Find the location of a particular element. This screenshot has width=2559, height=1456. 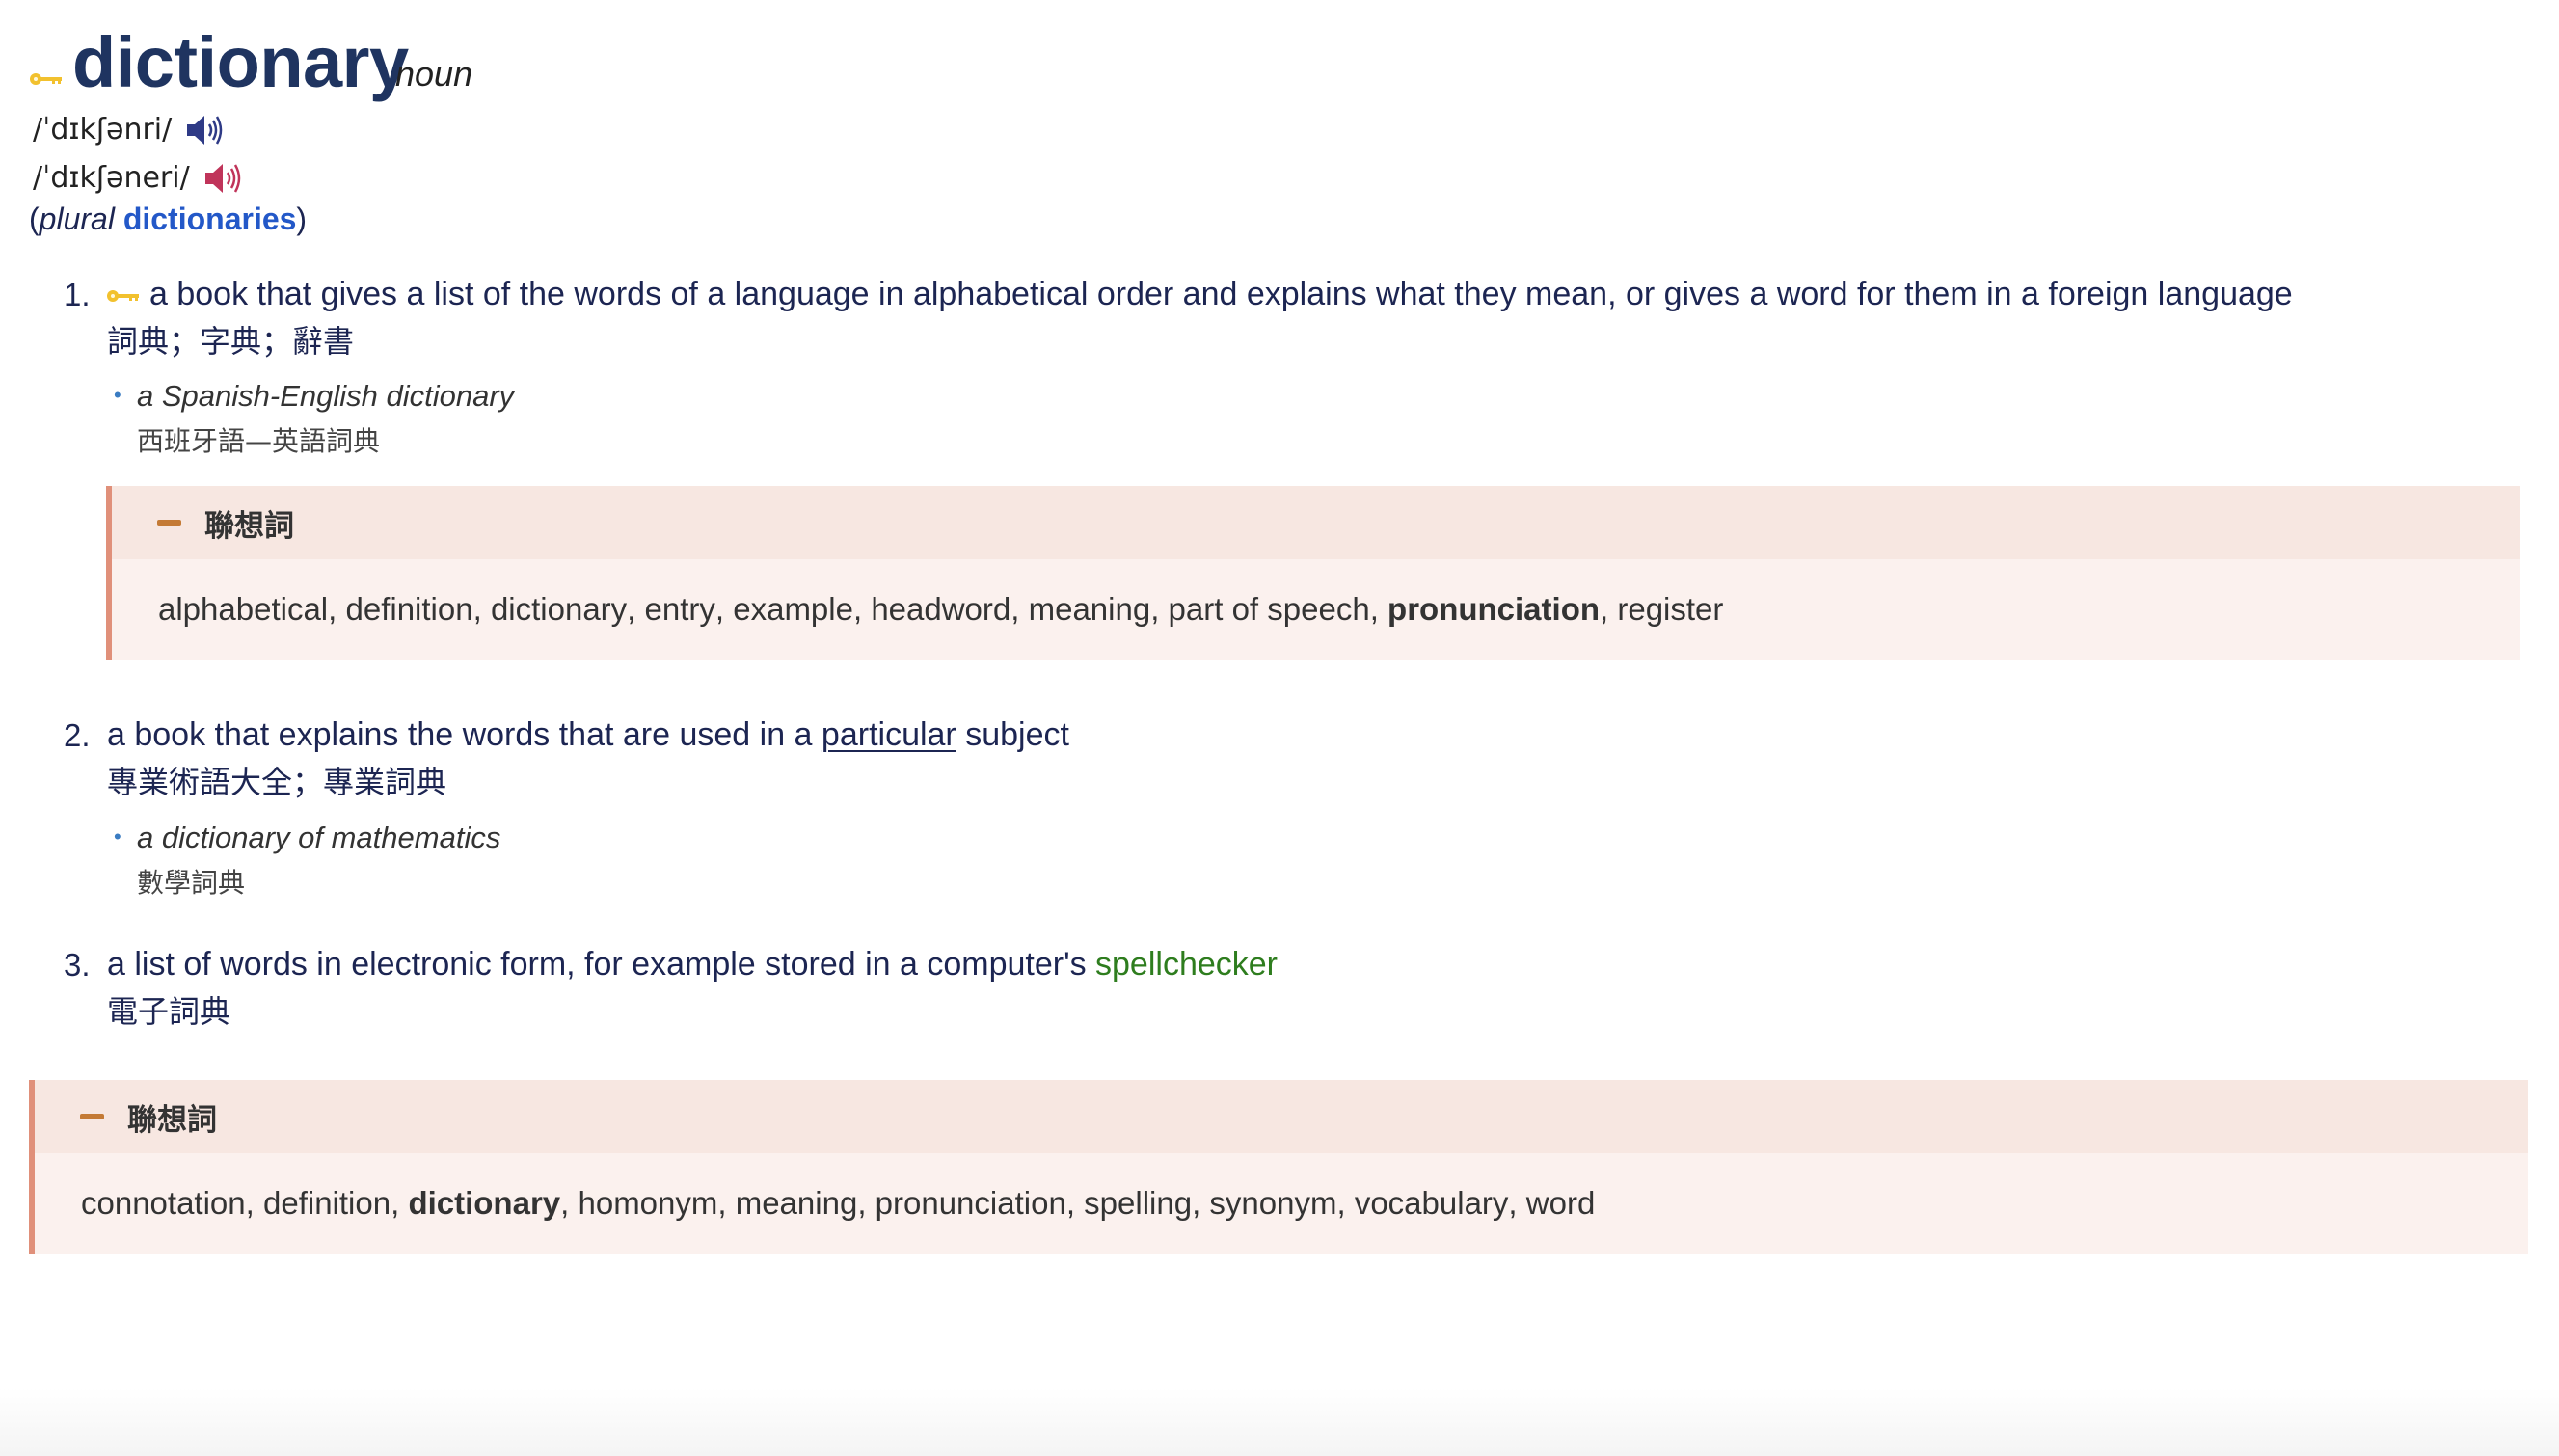

example-translation: 數學詞典 is located at coordinates (191, 883).